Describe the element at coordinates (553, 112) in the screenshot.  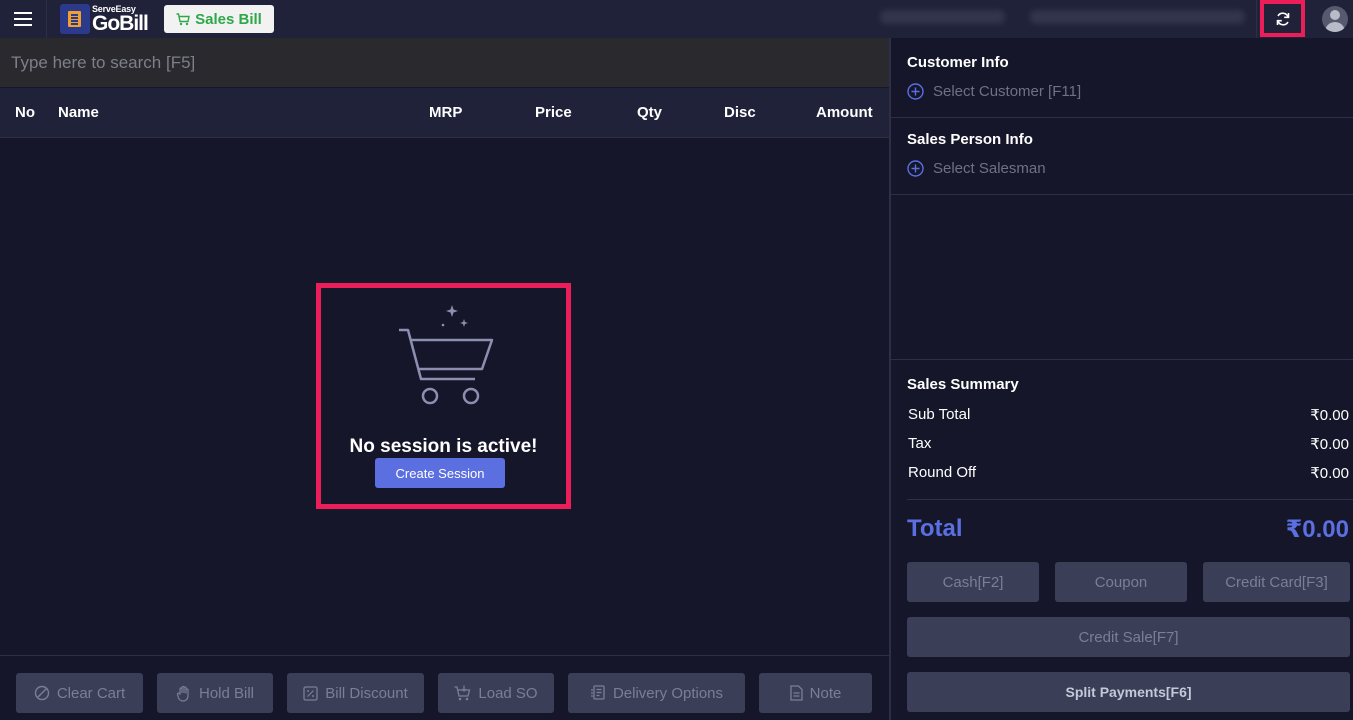
I see `column-price: Price` at that location.